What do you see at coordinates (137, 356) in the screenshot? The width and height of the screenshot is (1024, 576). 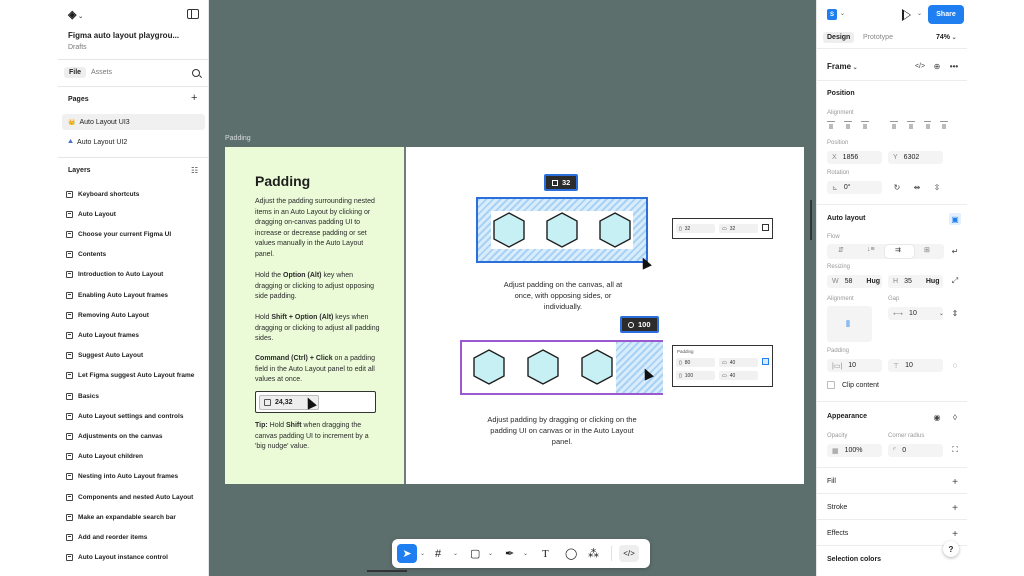 I see `layer-item: Suggest Auto Layout` at bounding box center [137, 356].